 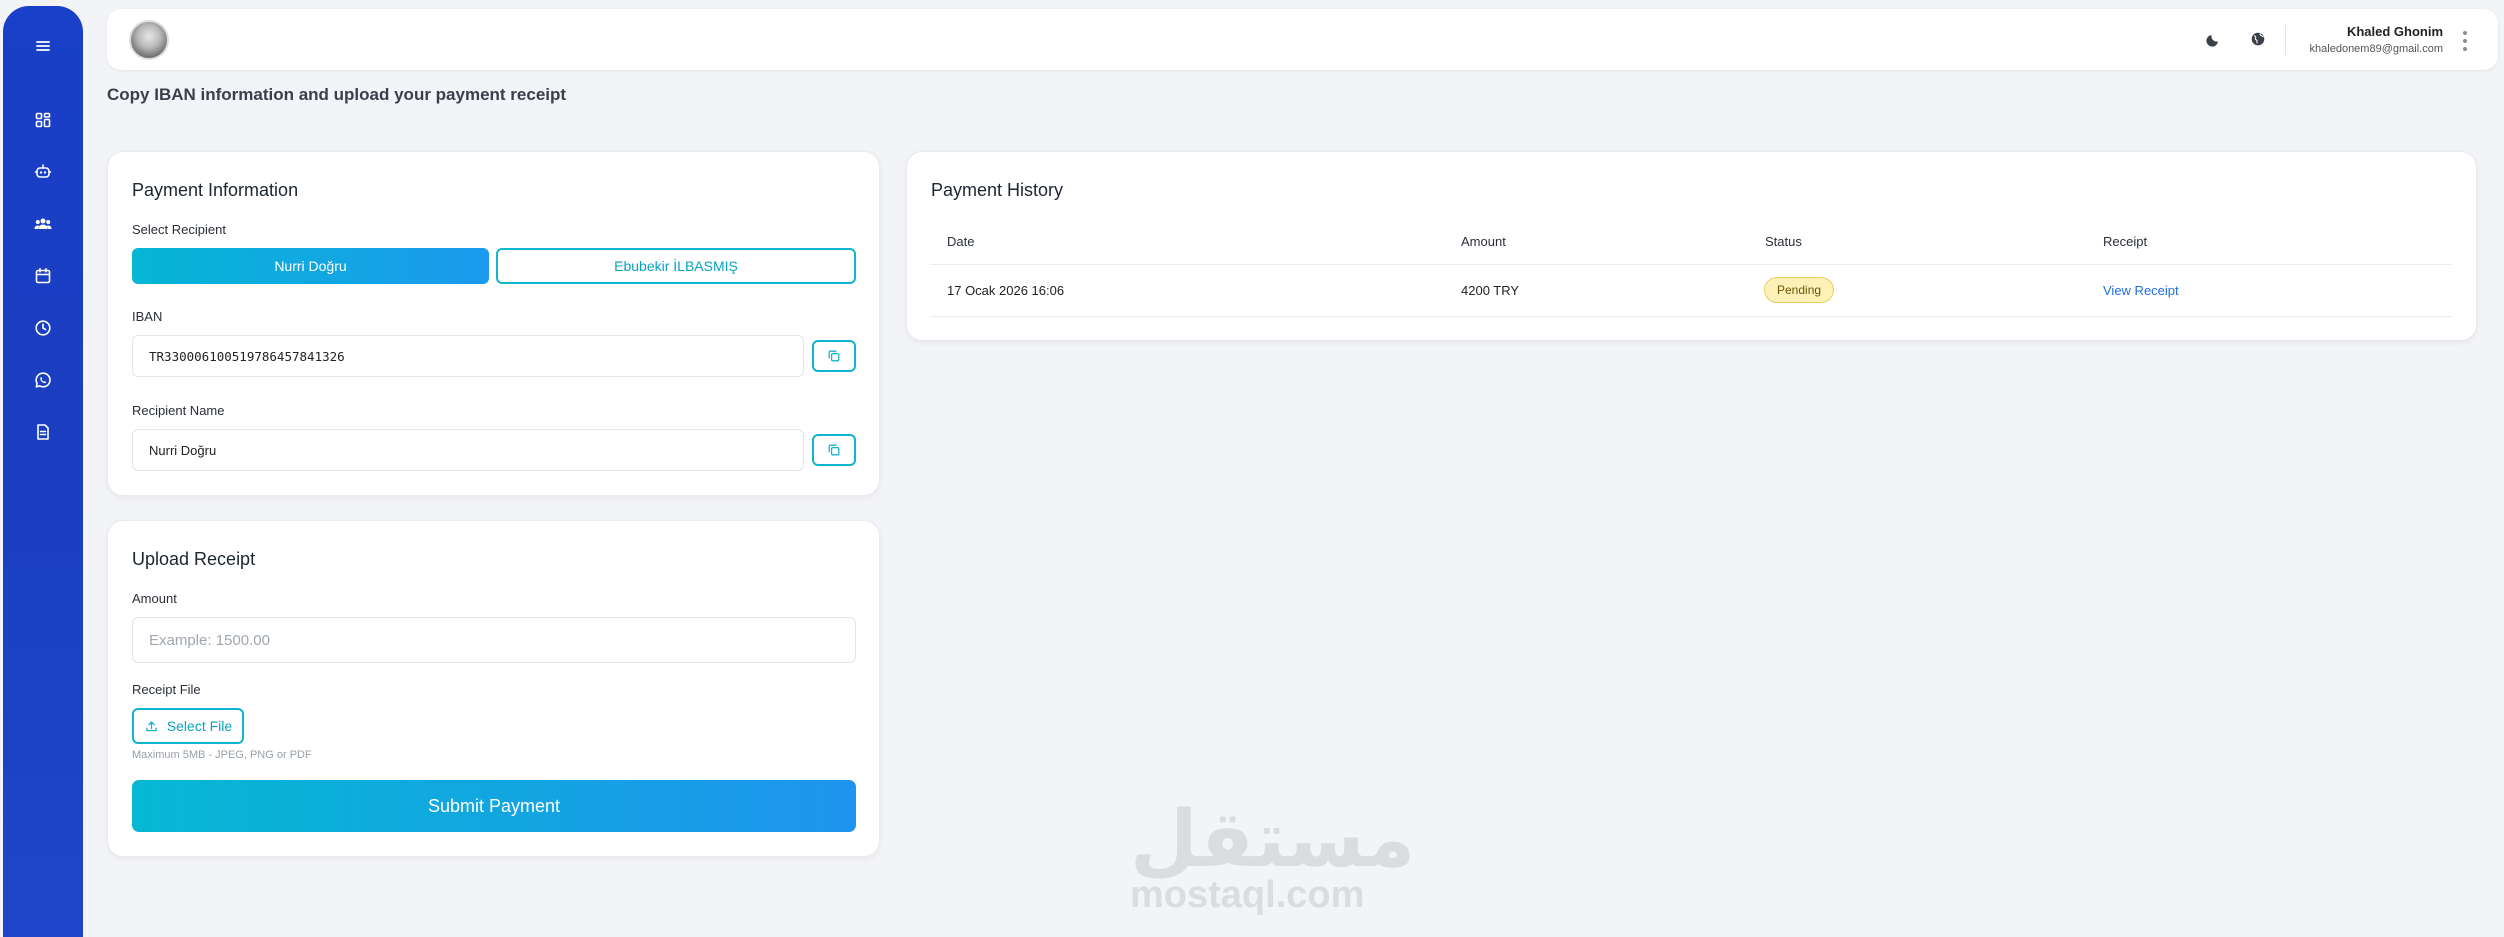 What do you see at coordinates (468, 450) in the screenshot?
I see `recipient-name-field: Nurri Doğru` at bounding box center [468, 450].